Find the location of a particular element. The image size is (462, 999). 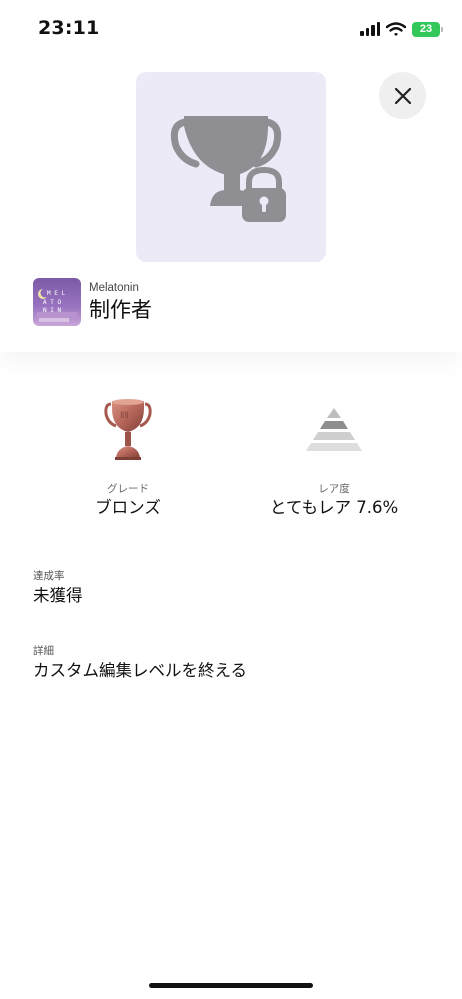

game-info: M E L A T O N I N Melatonin 制作者 is located at coordinates (92, 302).